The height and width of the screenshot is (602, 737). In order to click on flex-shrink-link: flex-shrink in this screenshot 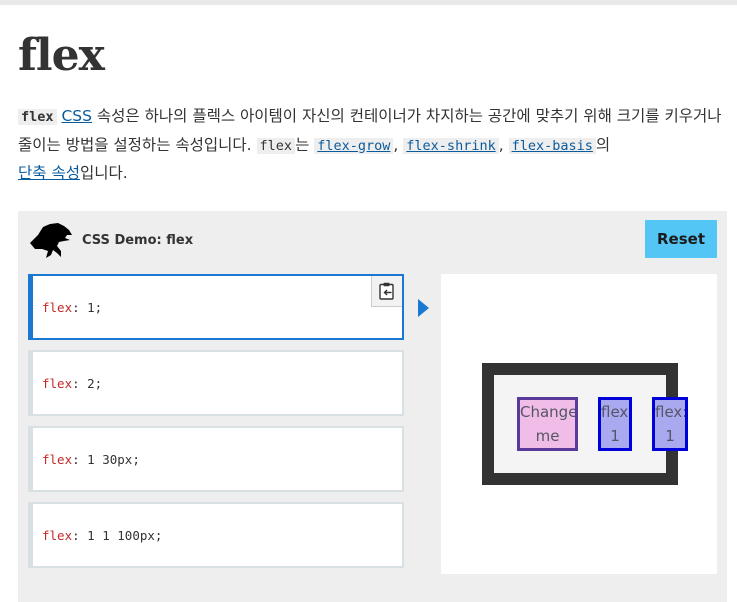, I will do `click(451, 145)`.